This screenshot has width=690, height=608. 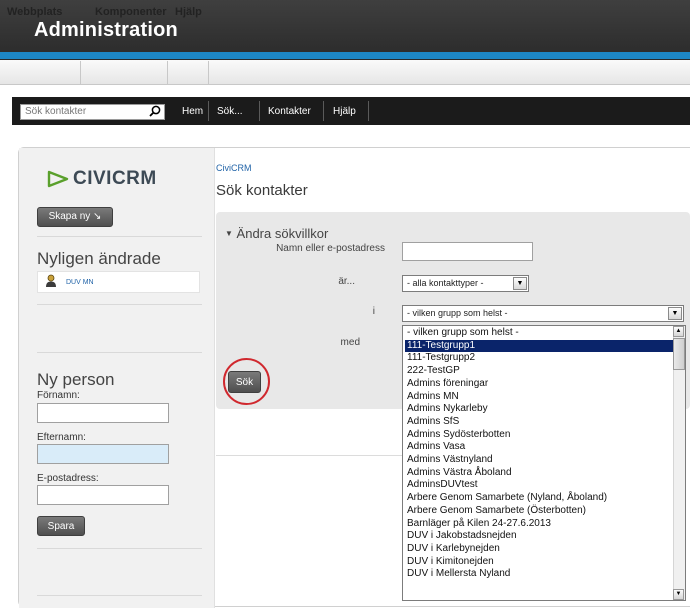 What do you see at coordinates (350, 342) in the screenshot?
I see `with-label: med` at bounding box center [350, 342].